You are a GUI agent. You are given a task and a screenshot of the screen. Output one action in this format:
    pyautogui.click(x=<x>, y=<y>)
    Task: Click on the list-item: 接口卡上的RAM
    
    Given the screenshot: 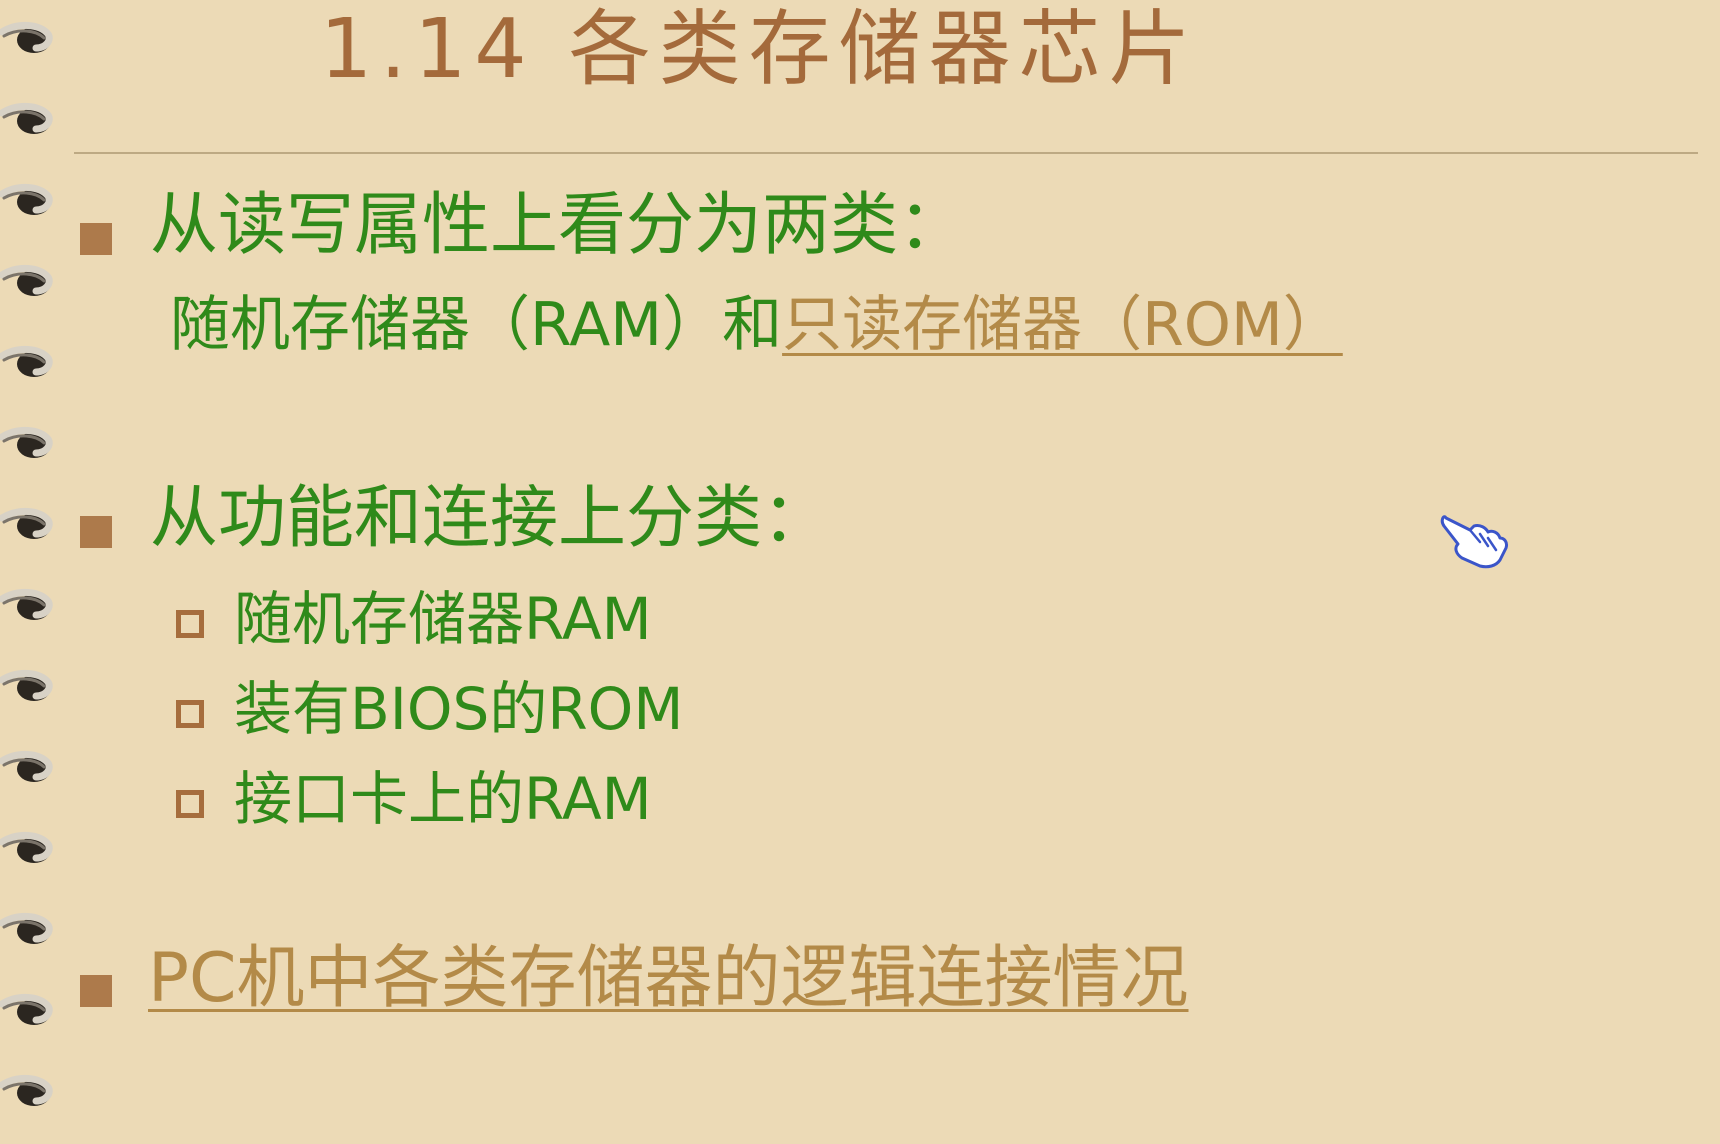 What is the action you would take?
    pyautogui.click(x=443, y=799)
    